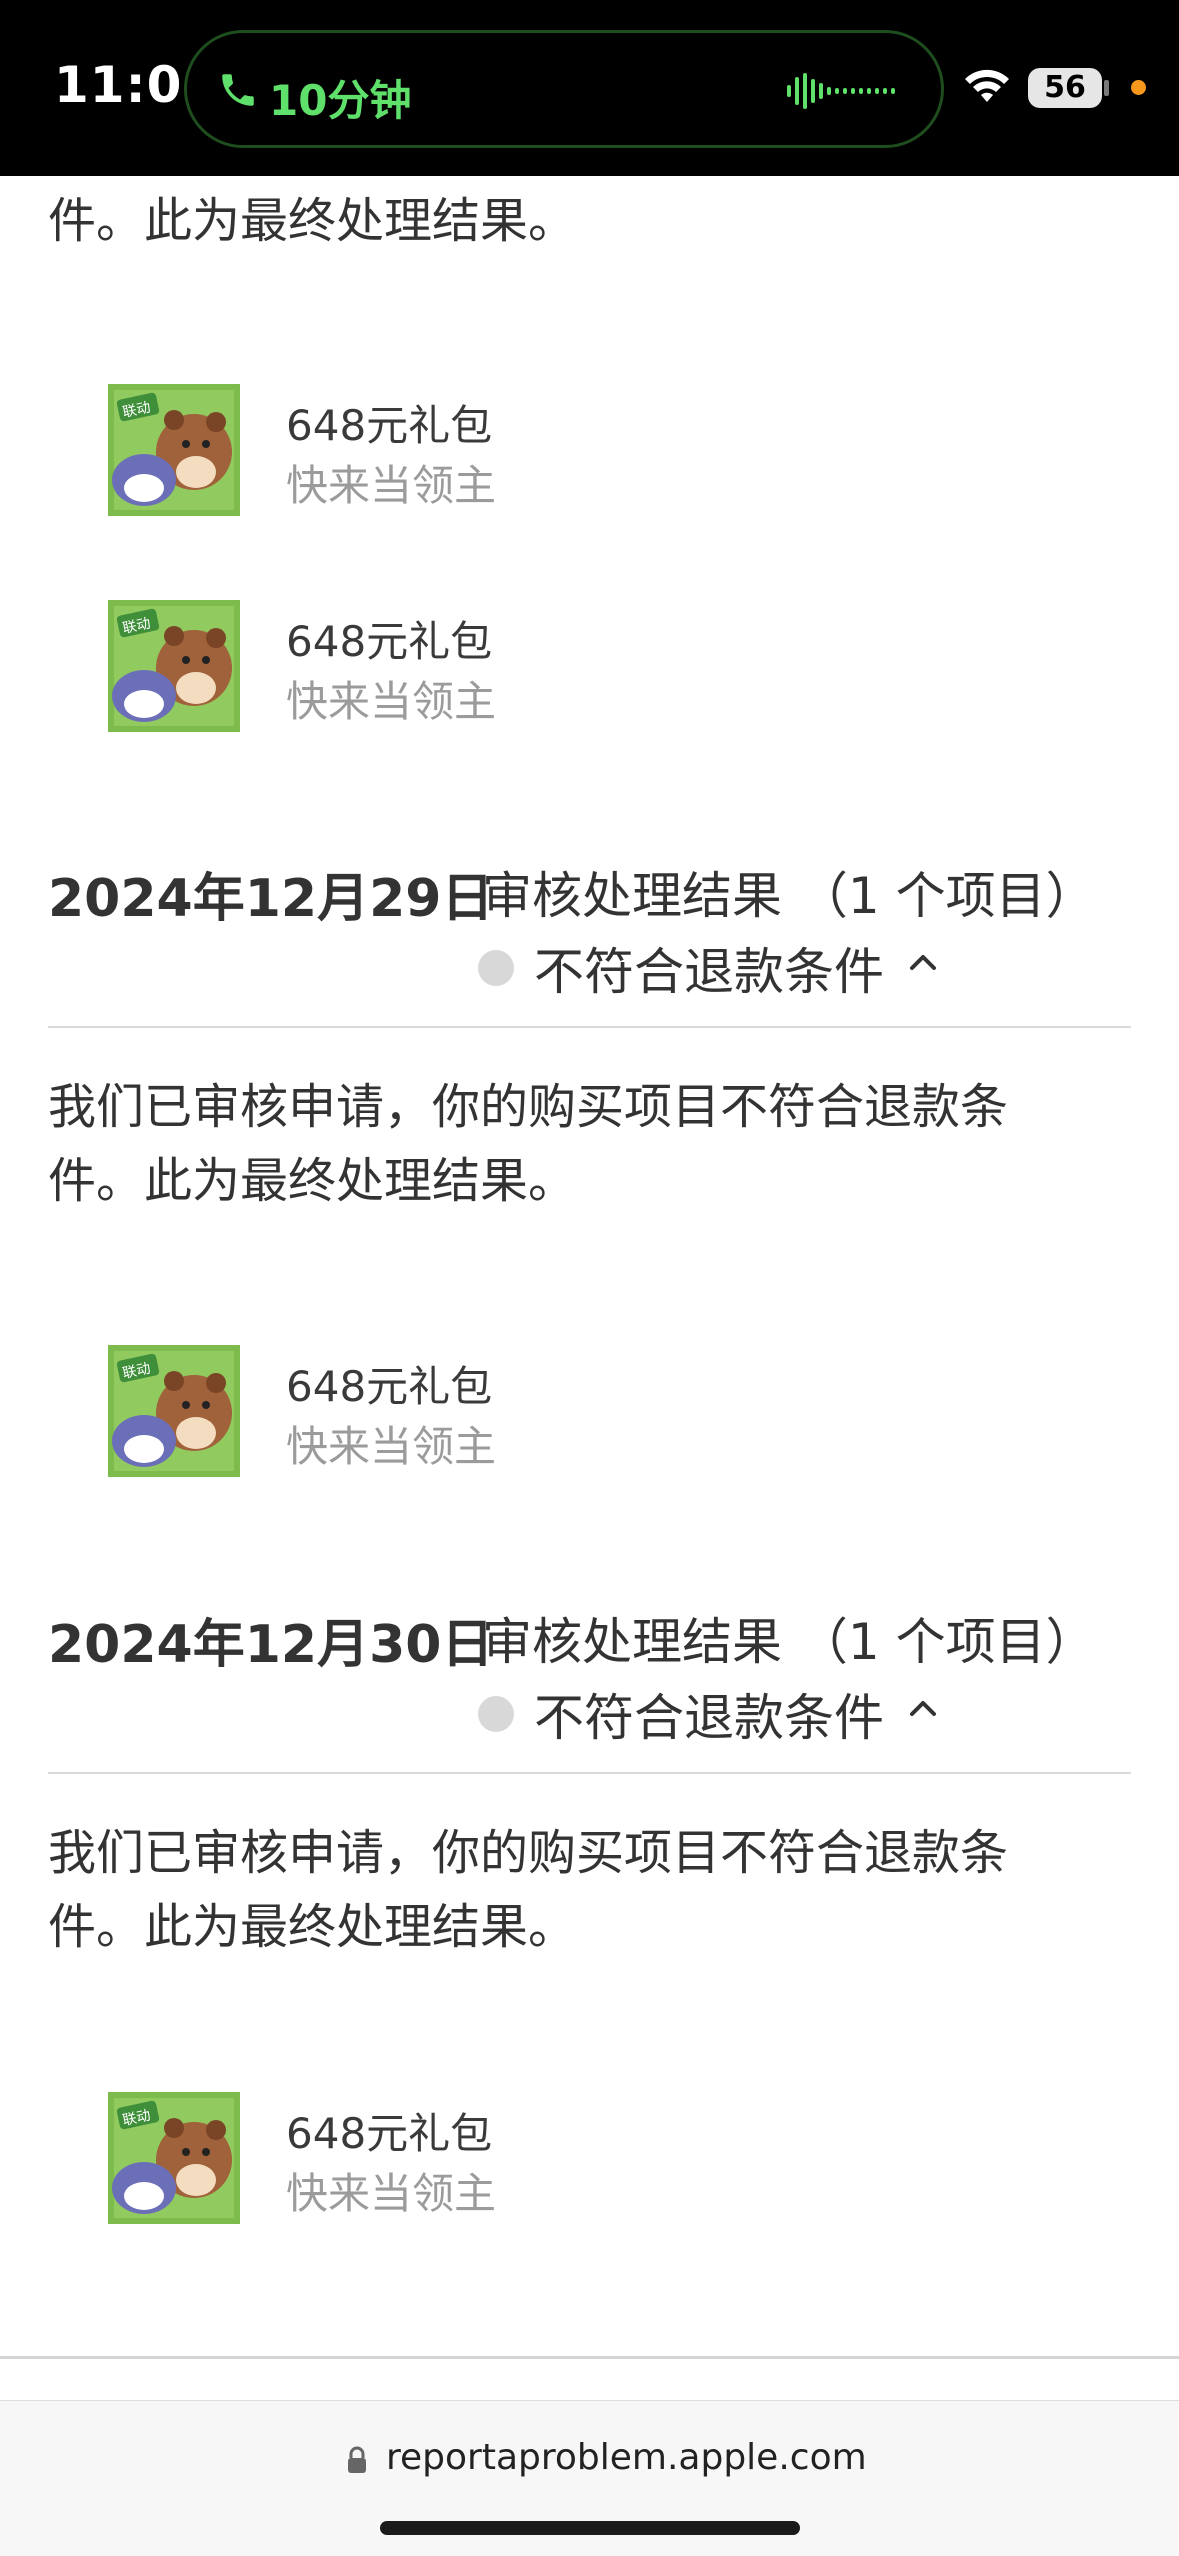 This screenshot has height=2556, width=1179. I want to click on lock-icon, so click(357, 2459).